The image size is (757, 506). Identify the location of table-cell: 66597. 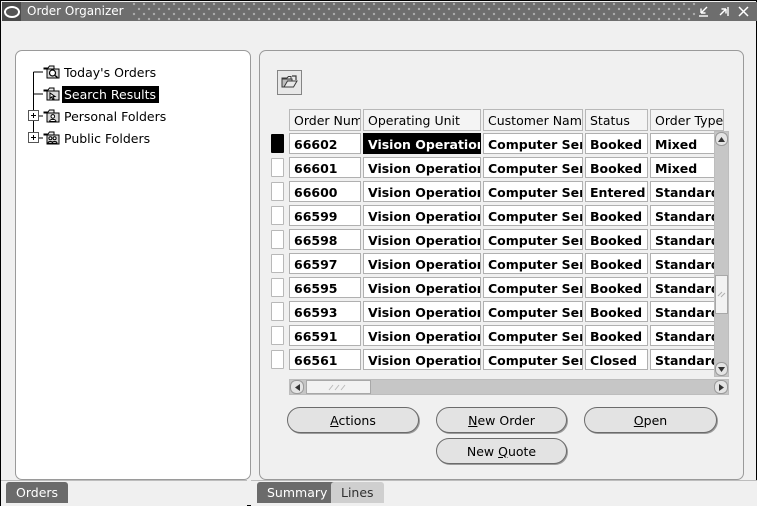
(325, 263).